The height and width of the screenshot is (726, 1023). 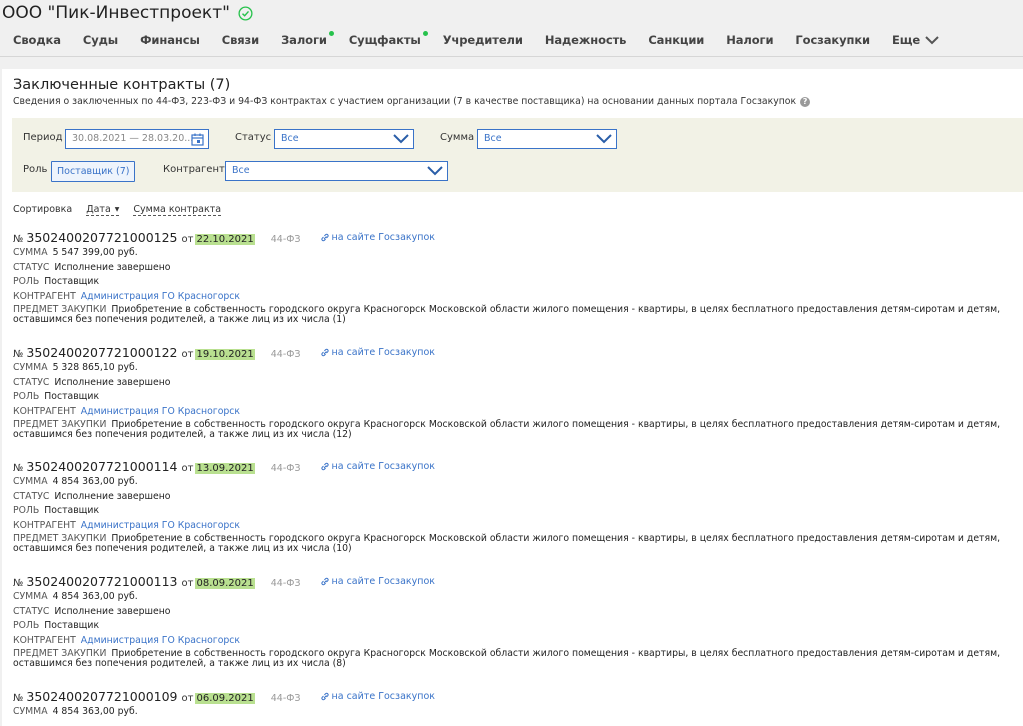 I want to click on contract-number: 3502400207721000109, so click(x=101, y=696).